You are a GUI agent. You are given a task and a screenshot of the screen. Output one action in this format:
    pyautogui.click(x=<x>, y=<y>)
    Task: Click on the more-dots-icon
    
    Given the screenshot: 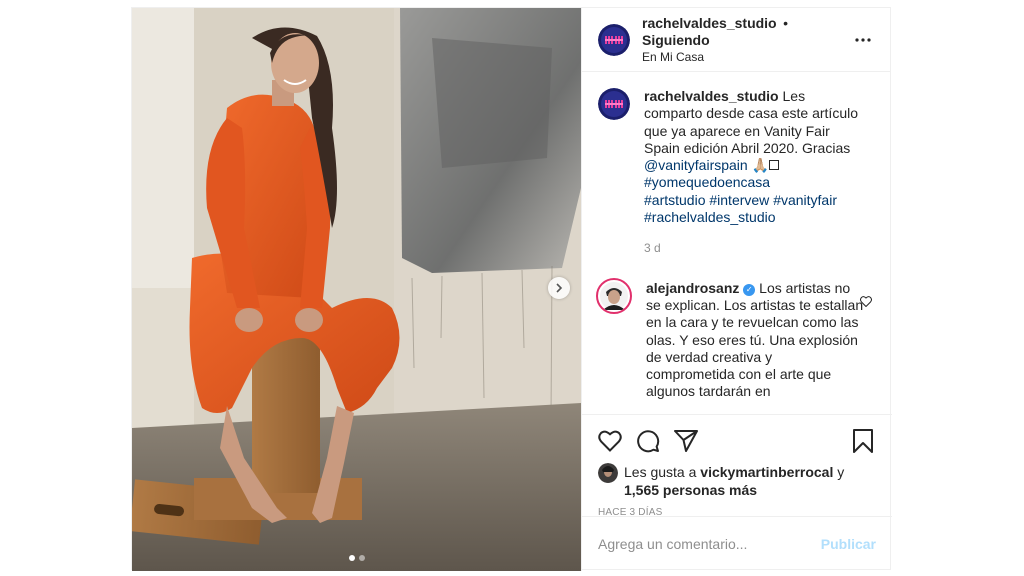 What is the action you would take?
    pyautogui.click(x=863, y=39)
    